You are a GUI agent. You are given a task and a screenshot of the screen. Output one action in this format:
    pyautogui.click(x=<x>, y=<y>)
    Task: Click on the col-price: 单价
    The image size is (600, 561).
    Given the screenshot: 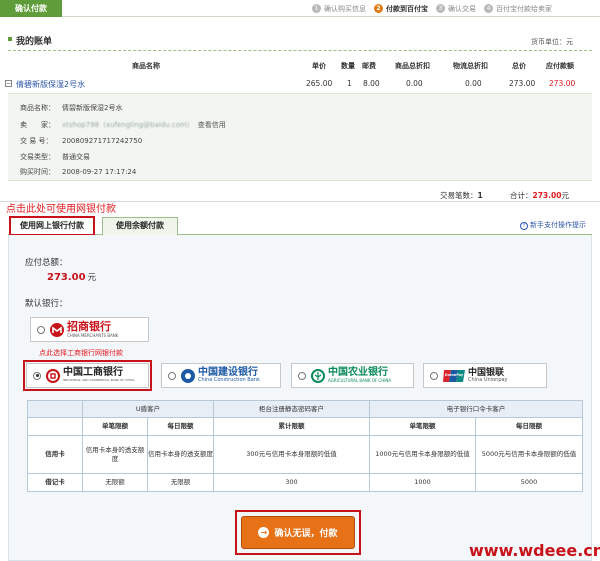 What is the action you would take?
    pyautogui.click(x=319, y=66)
    